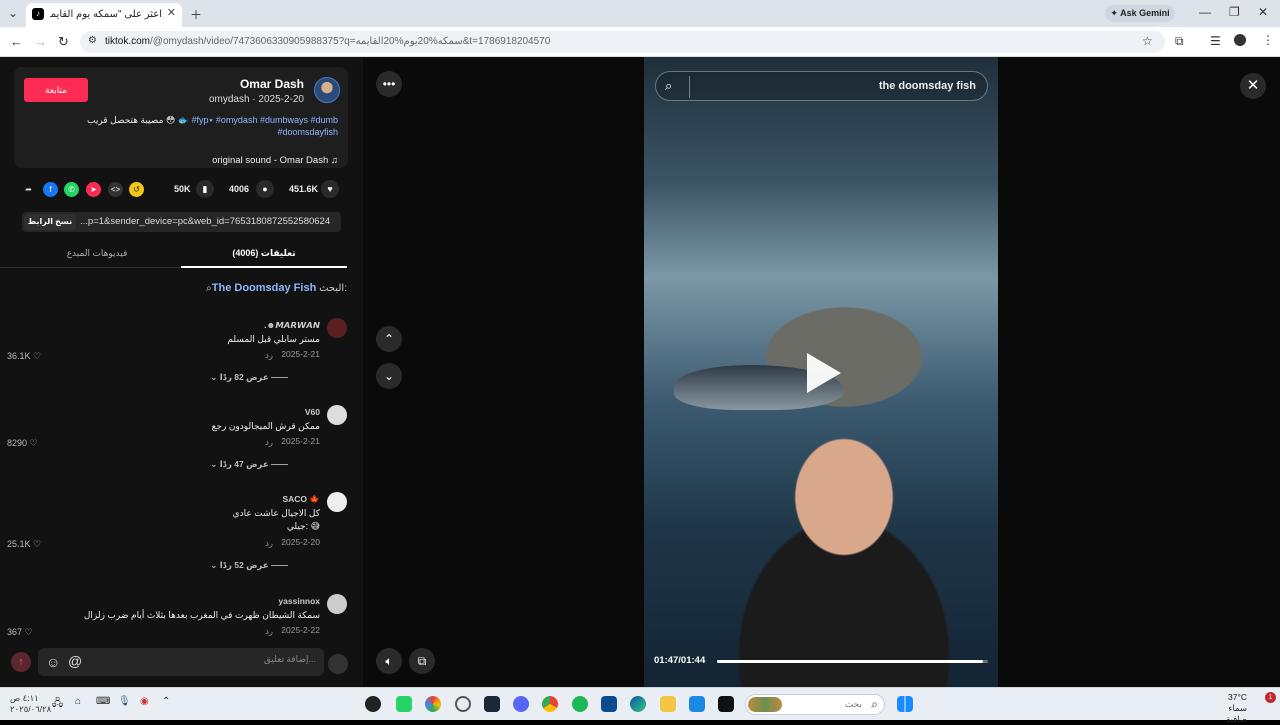 This screenshot has width=1280, height=725. Describe the element at coordinates (56, 90) in the screenshot. I see `follow-button: متابعة` at that location.